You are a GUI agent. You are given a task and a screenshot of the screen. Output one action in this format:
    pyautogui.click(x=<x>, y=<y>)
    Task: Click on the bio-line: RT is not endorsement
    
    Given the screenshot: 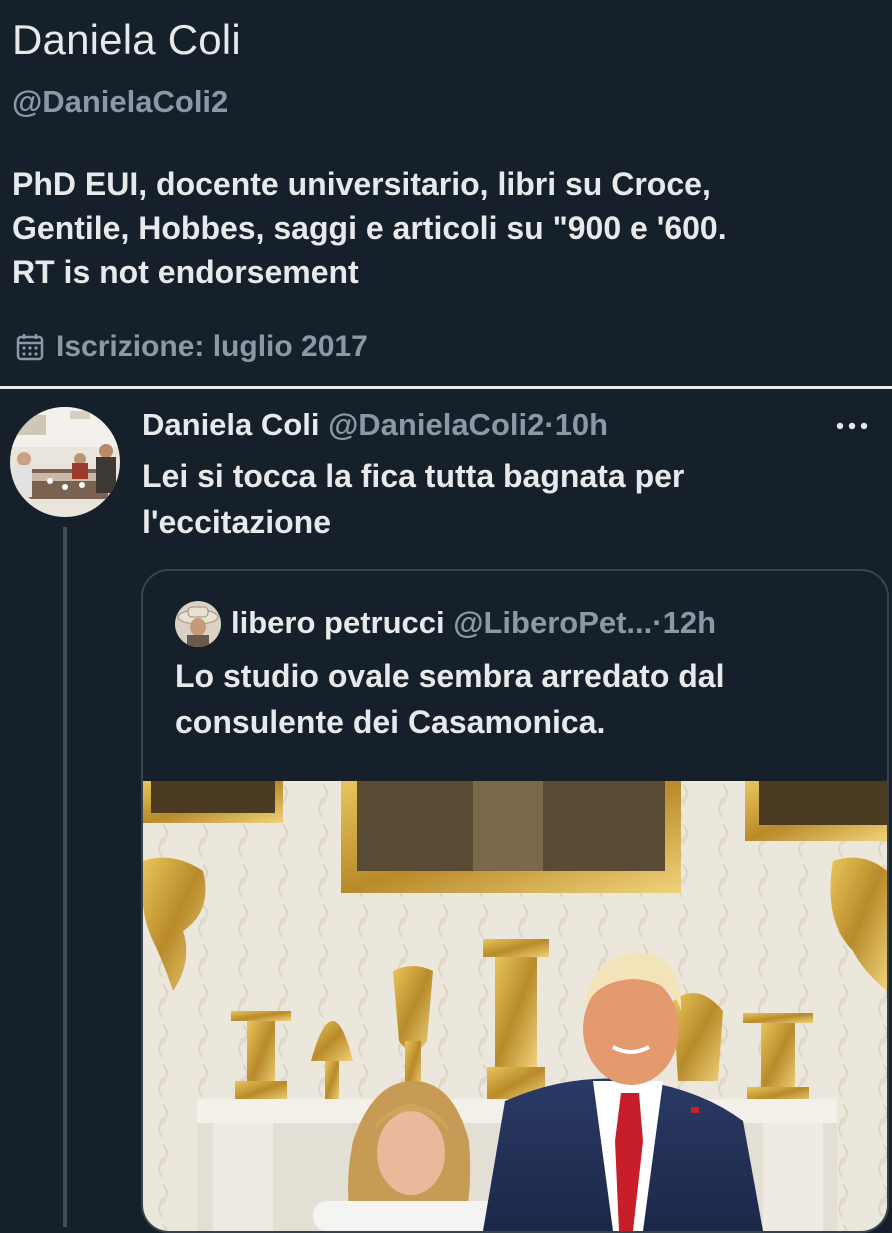 What is the action you would take?
    pyautogui.click(x=185, y=272)
    